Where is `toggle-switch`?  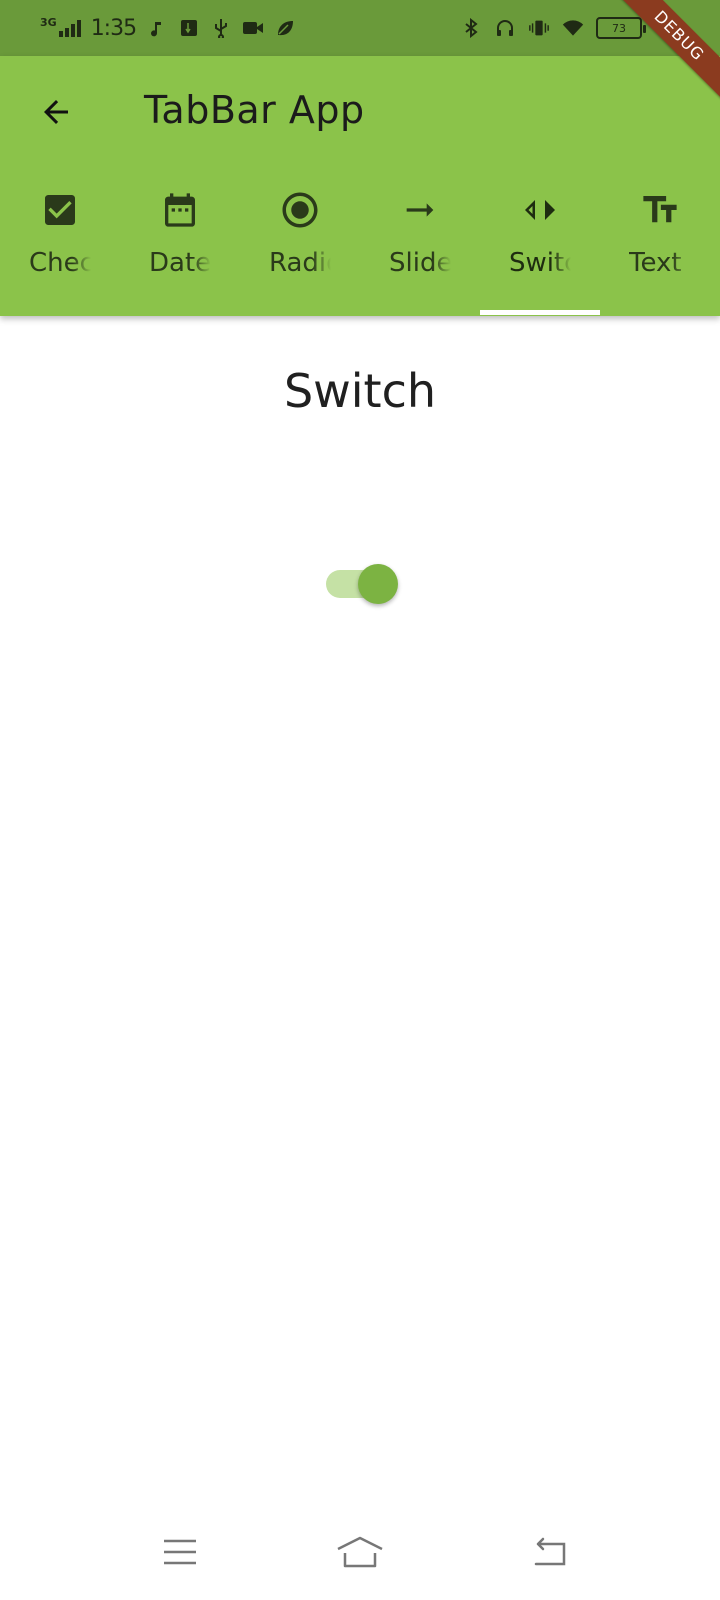 toggle-switch is located at coordinates (363, 584).